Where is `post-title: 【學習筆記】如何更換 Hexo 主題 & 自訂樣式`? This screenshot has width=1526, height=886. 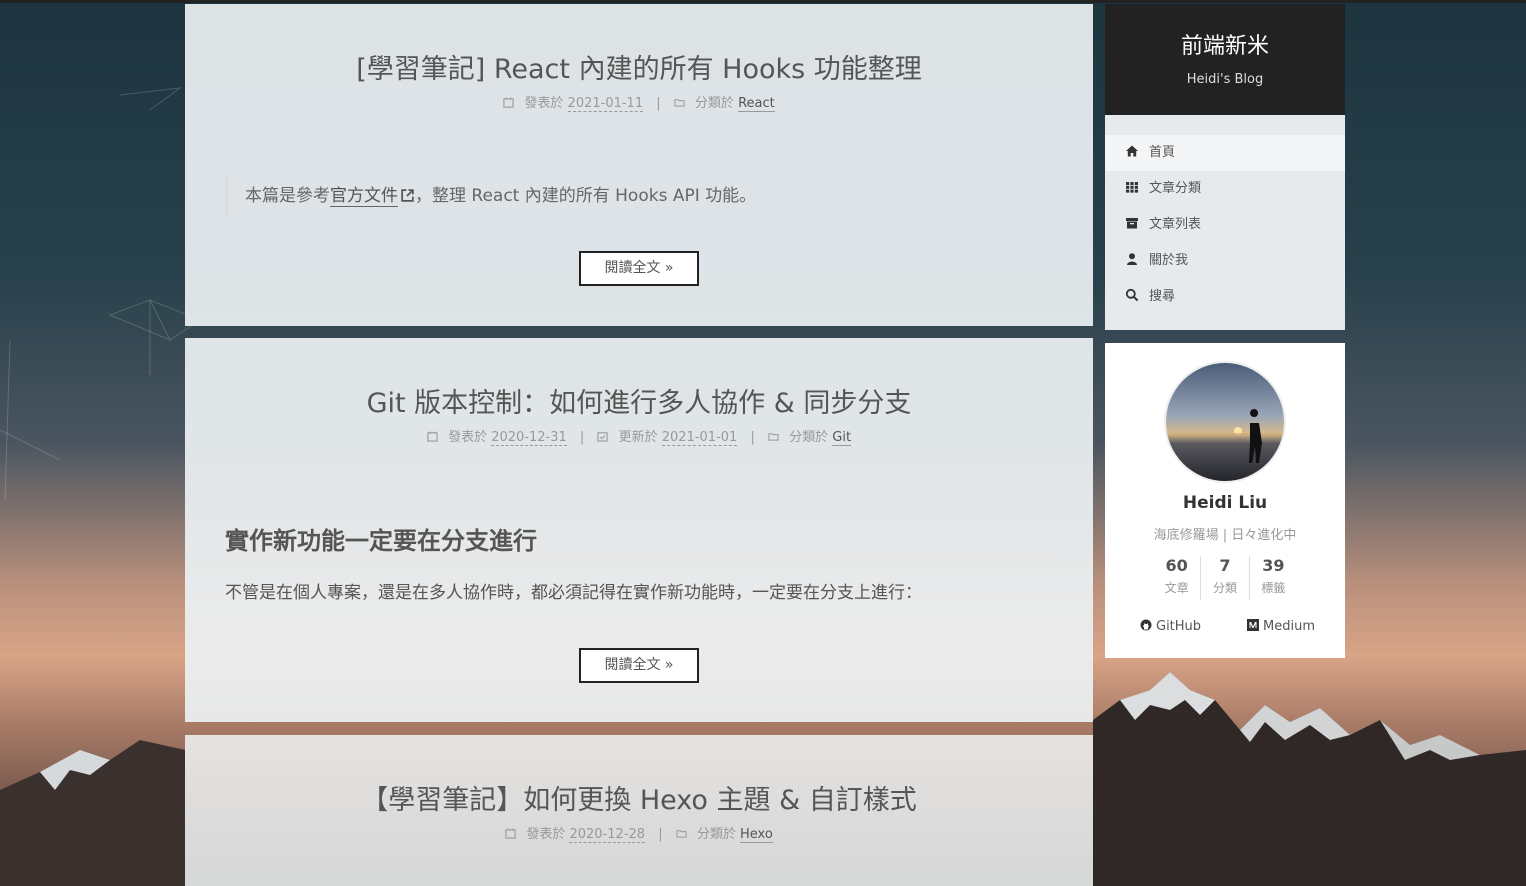 post-title: 【學習筆記】如何更換 Hexo 主題 & 自訂樣式 is located at coordinates (639, 797).